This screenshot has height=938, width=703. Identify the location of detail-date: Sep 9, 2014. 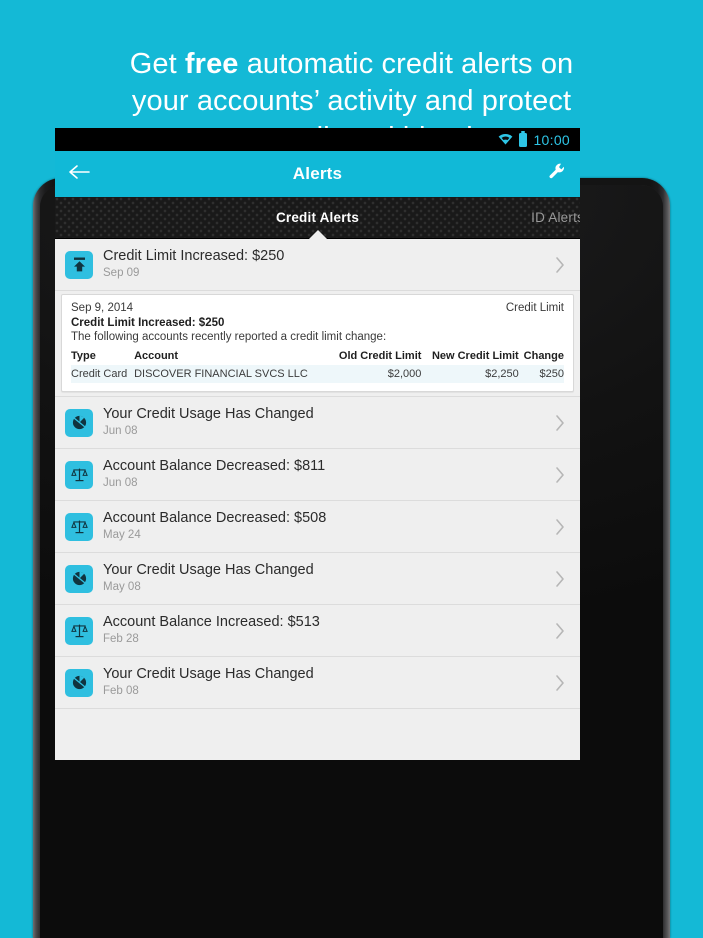
(102, 308).